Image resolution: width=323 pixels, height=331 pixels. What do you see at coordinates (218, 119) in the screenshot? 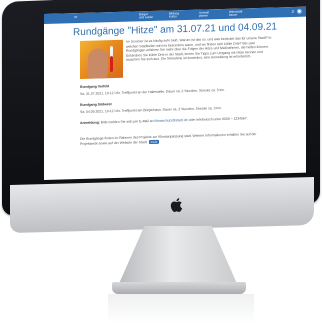
I see `registration-text2: oder telefonisch unter 0000 – 1234567.` at bounding box center [218, 119].